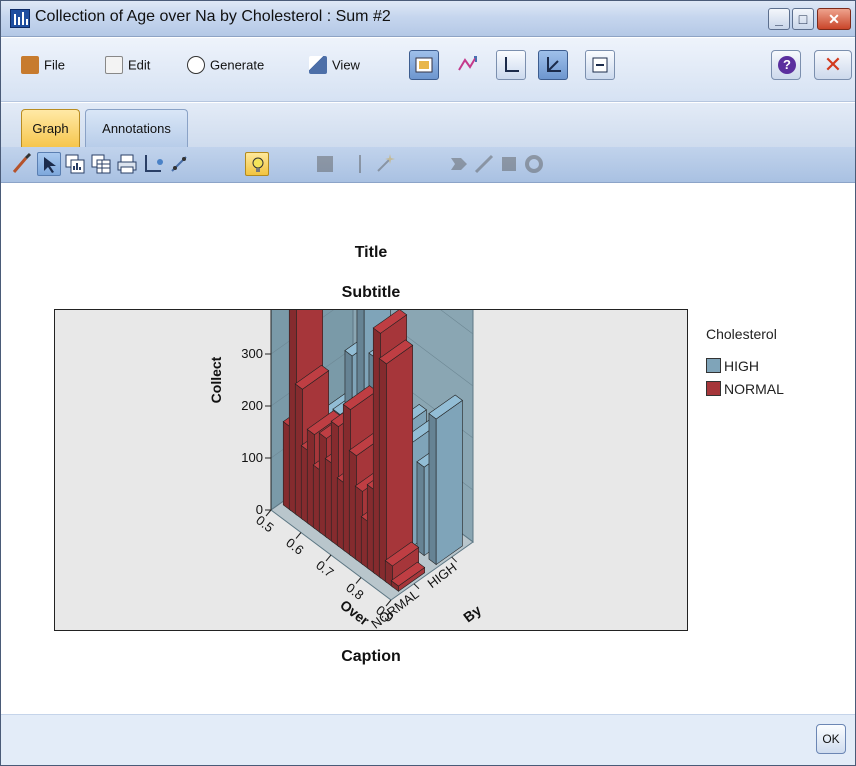 Image resolution: width=856 pixels, height=766 pixels. I want to click on legend-title: Cholesterol, so click(741, 334).